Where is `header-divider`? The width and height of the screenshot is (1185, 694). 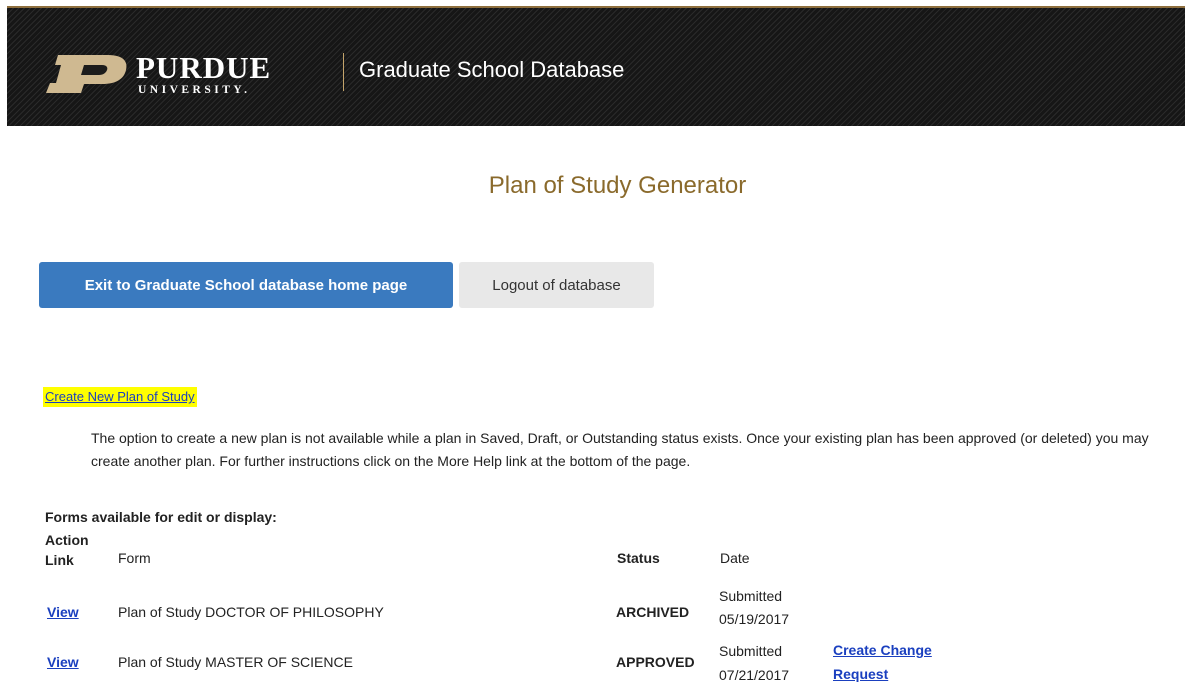 header-divider is located at coordinates (343, 72).